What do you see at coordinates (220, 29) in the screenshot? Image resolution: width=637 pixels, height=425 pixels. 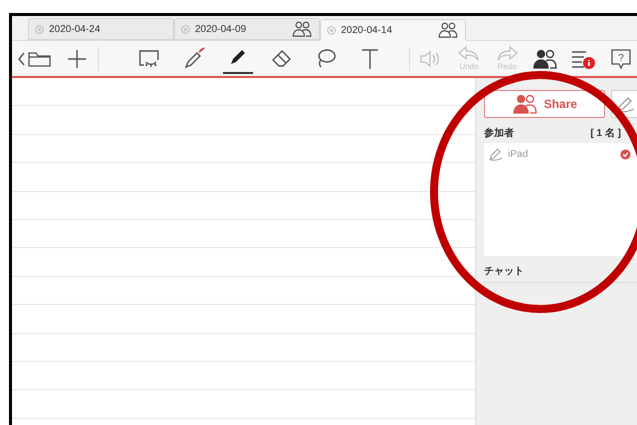 I see `tab-label: 2020-04-09` at bounding box center [220, 29].